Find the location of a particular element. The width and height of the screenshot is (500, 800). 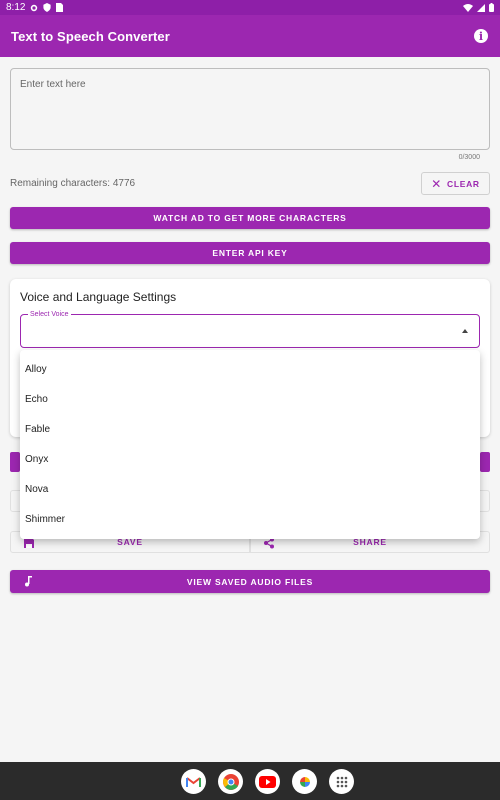

app-drawer-icon is located at coordinates (341, 781).